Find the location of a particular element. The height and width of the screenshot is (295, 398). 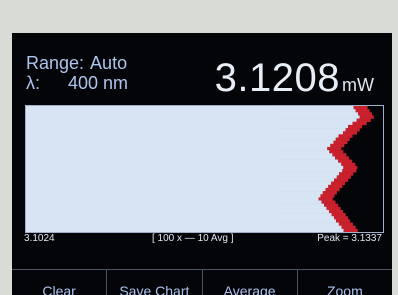

chart-avg-label: [ 100 x — 10 Avg ] is located at coordinates (193, 238).